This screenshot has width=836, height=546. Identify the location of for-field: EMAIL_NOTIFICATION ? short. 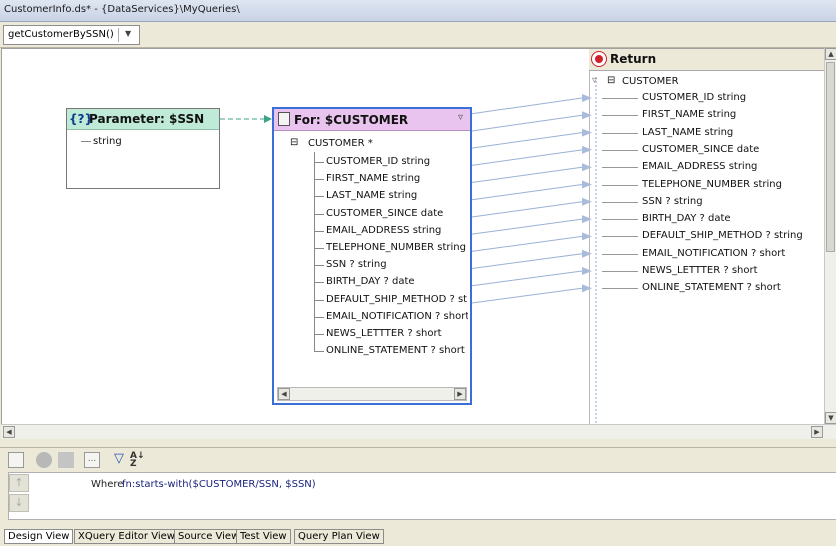
(397, 316).